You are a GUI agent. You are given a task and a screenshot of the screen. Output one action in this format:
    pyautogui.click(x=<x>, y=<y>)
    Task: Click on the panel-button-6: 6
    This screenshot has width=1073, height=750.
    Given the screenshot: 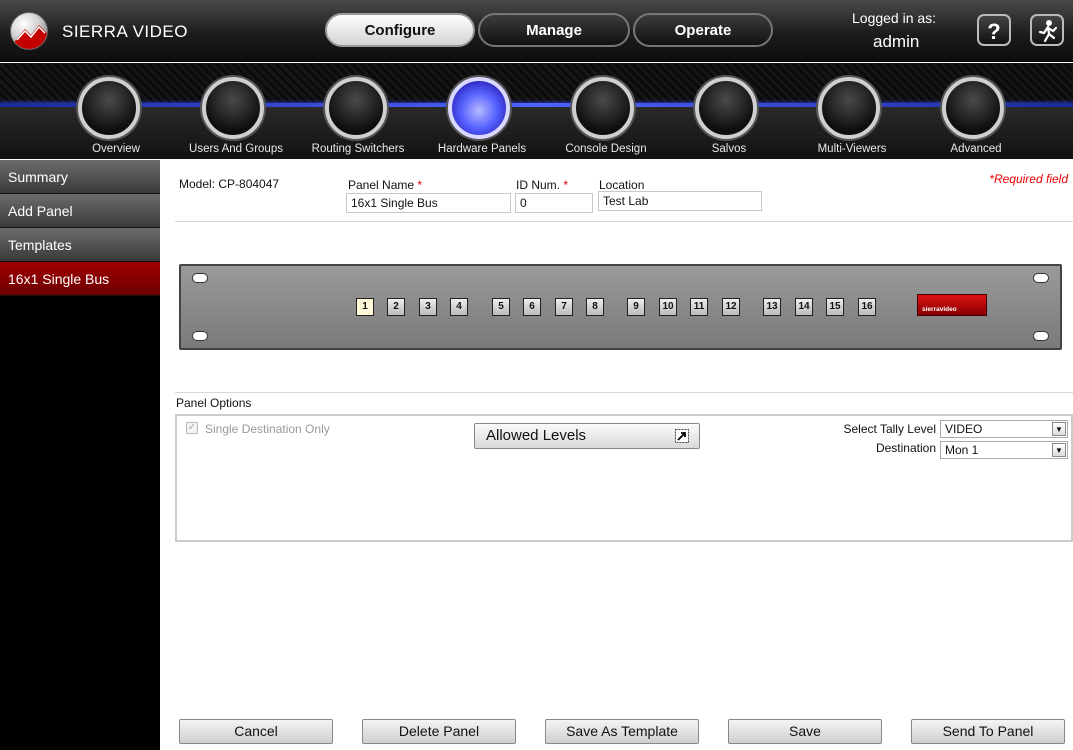 What is the action you would take?
    pyautogui.click(x=532, y=307)
    